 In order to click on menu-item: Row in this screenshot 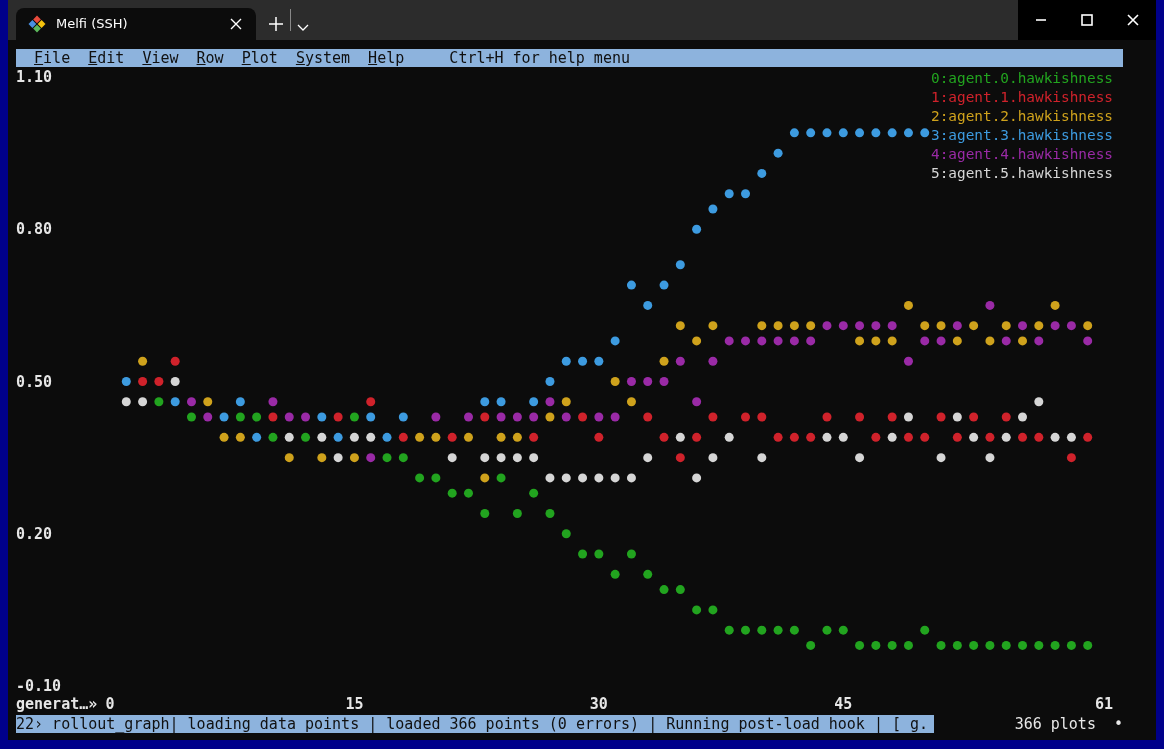, I will do `click(210, 58)`.